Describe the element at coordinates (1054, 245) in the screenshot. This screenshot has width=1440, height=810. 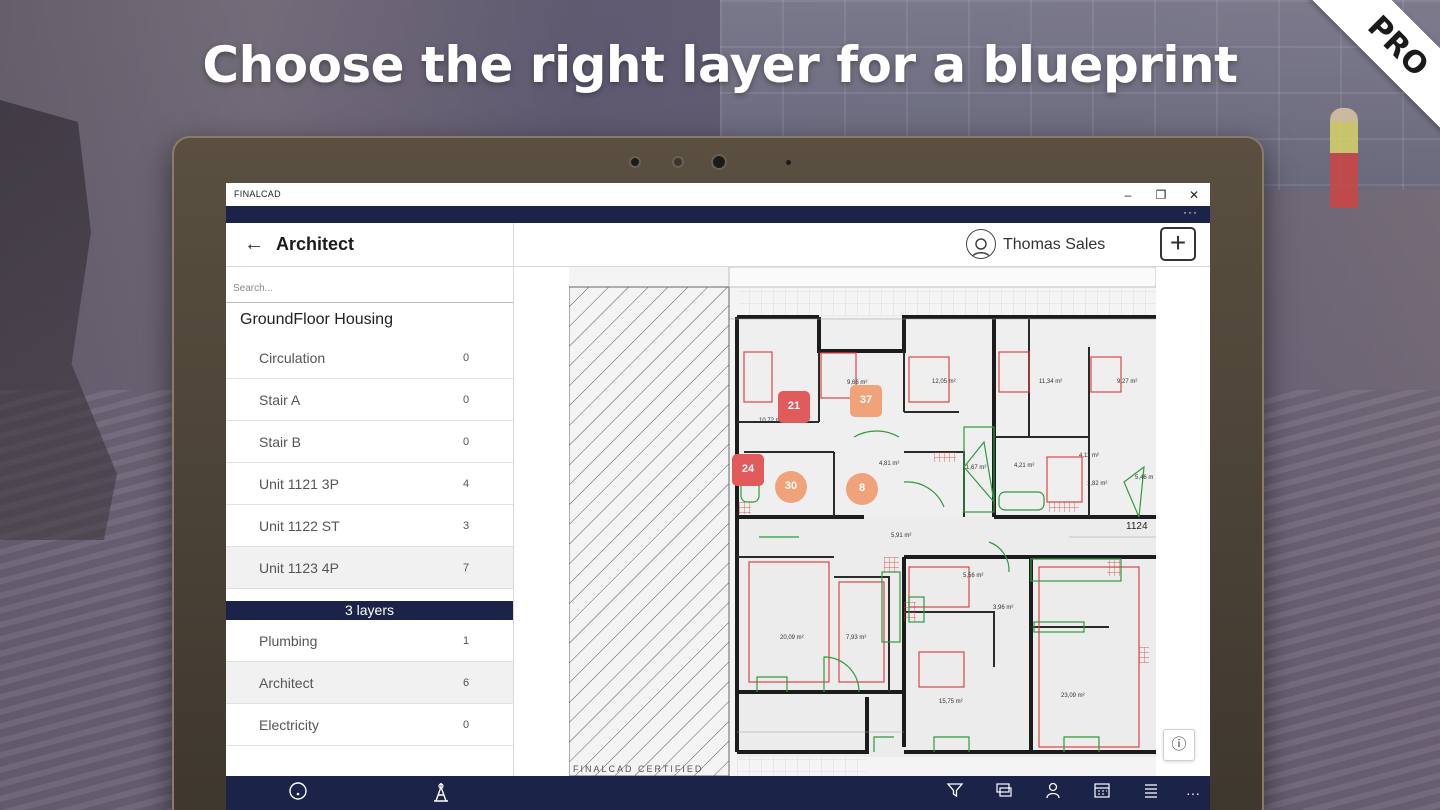
I see `user-name: Thomas Sales` at that location.